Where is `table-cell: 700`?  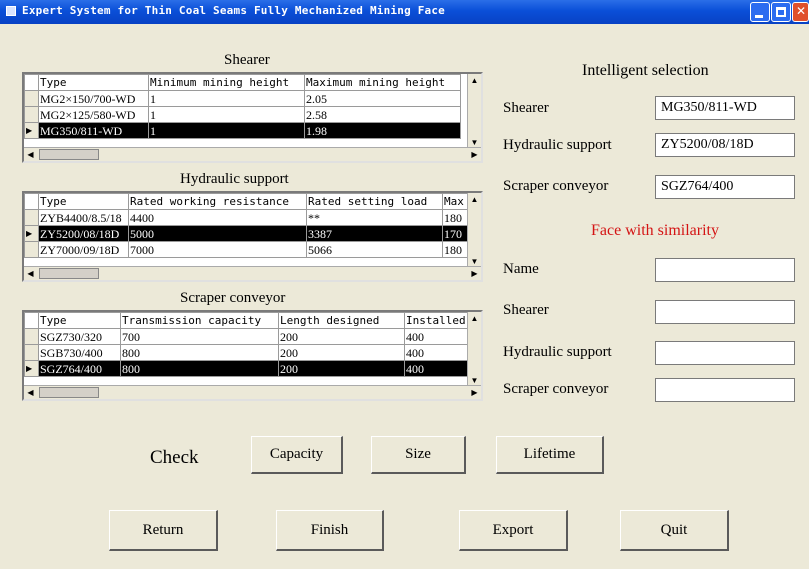 table-cell: 700 is located at coordinates (199, 336).